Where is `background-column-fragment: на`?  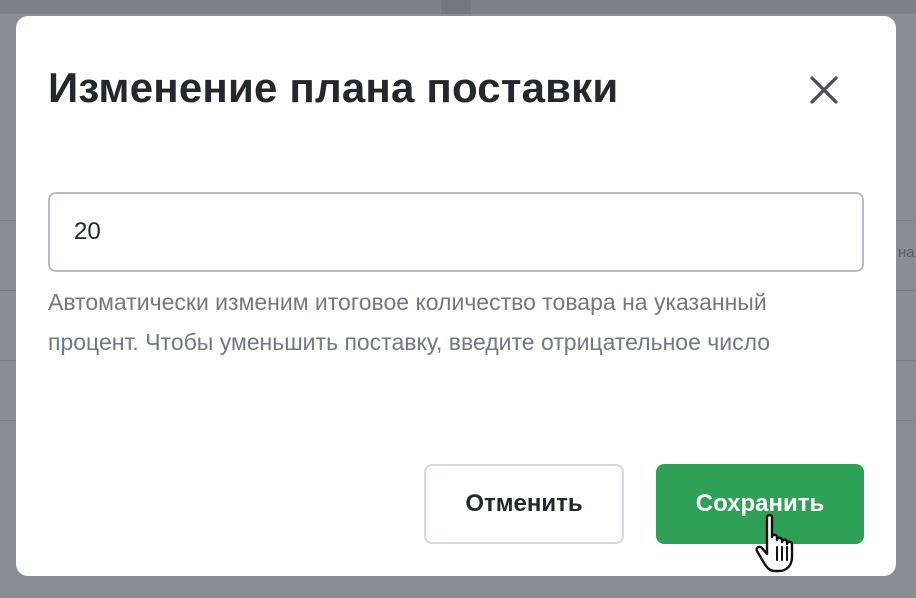
background-column-fragment: на is located at coordinates (906, 252).